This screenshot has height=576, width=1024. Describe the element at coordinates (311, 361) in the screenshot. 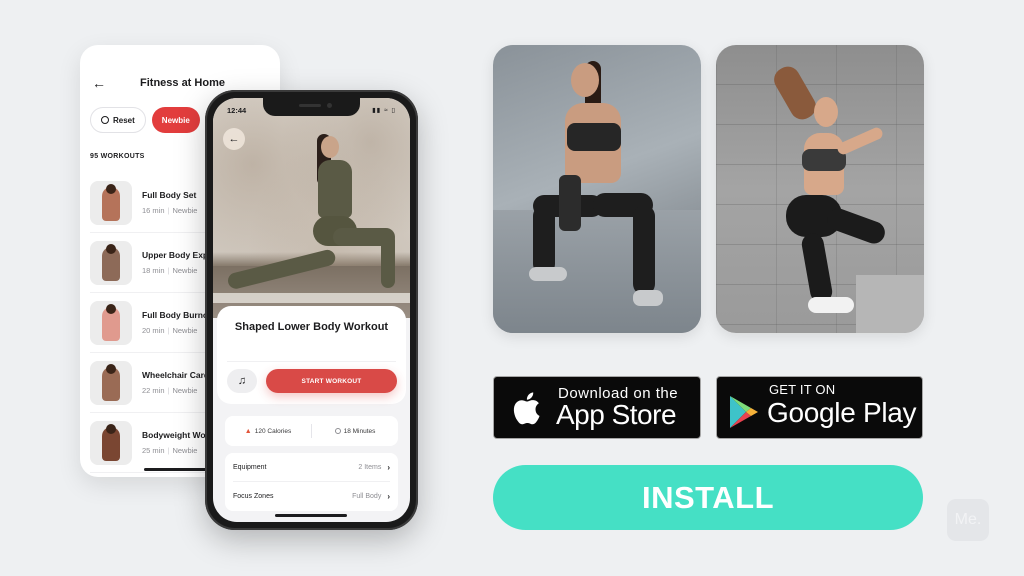

I see `divider` at that location.